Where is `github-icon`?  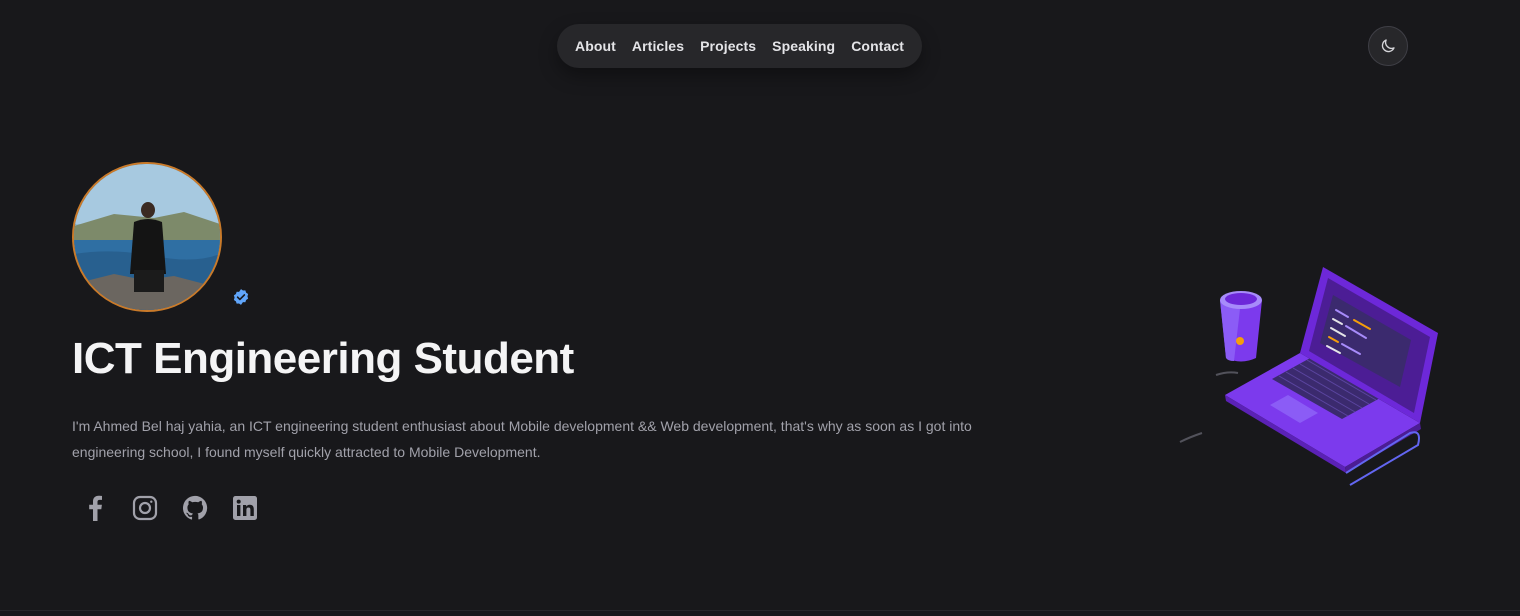 github-icon is located at coordinates (195, 507).